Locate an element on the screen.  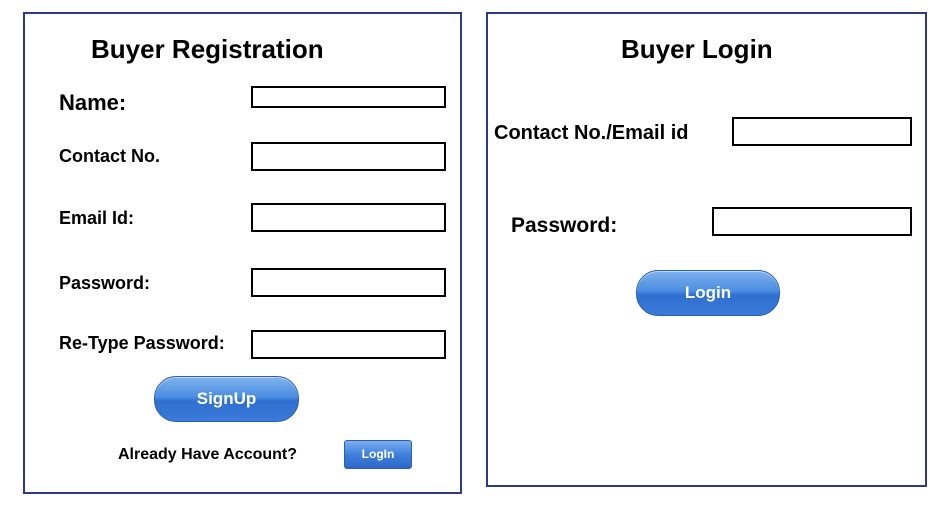
login-password-label: Password: is located at coordinates (564, 225).